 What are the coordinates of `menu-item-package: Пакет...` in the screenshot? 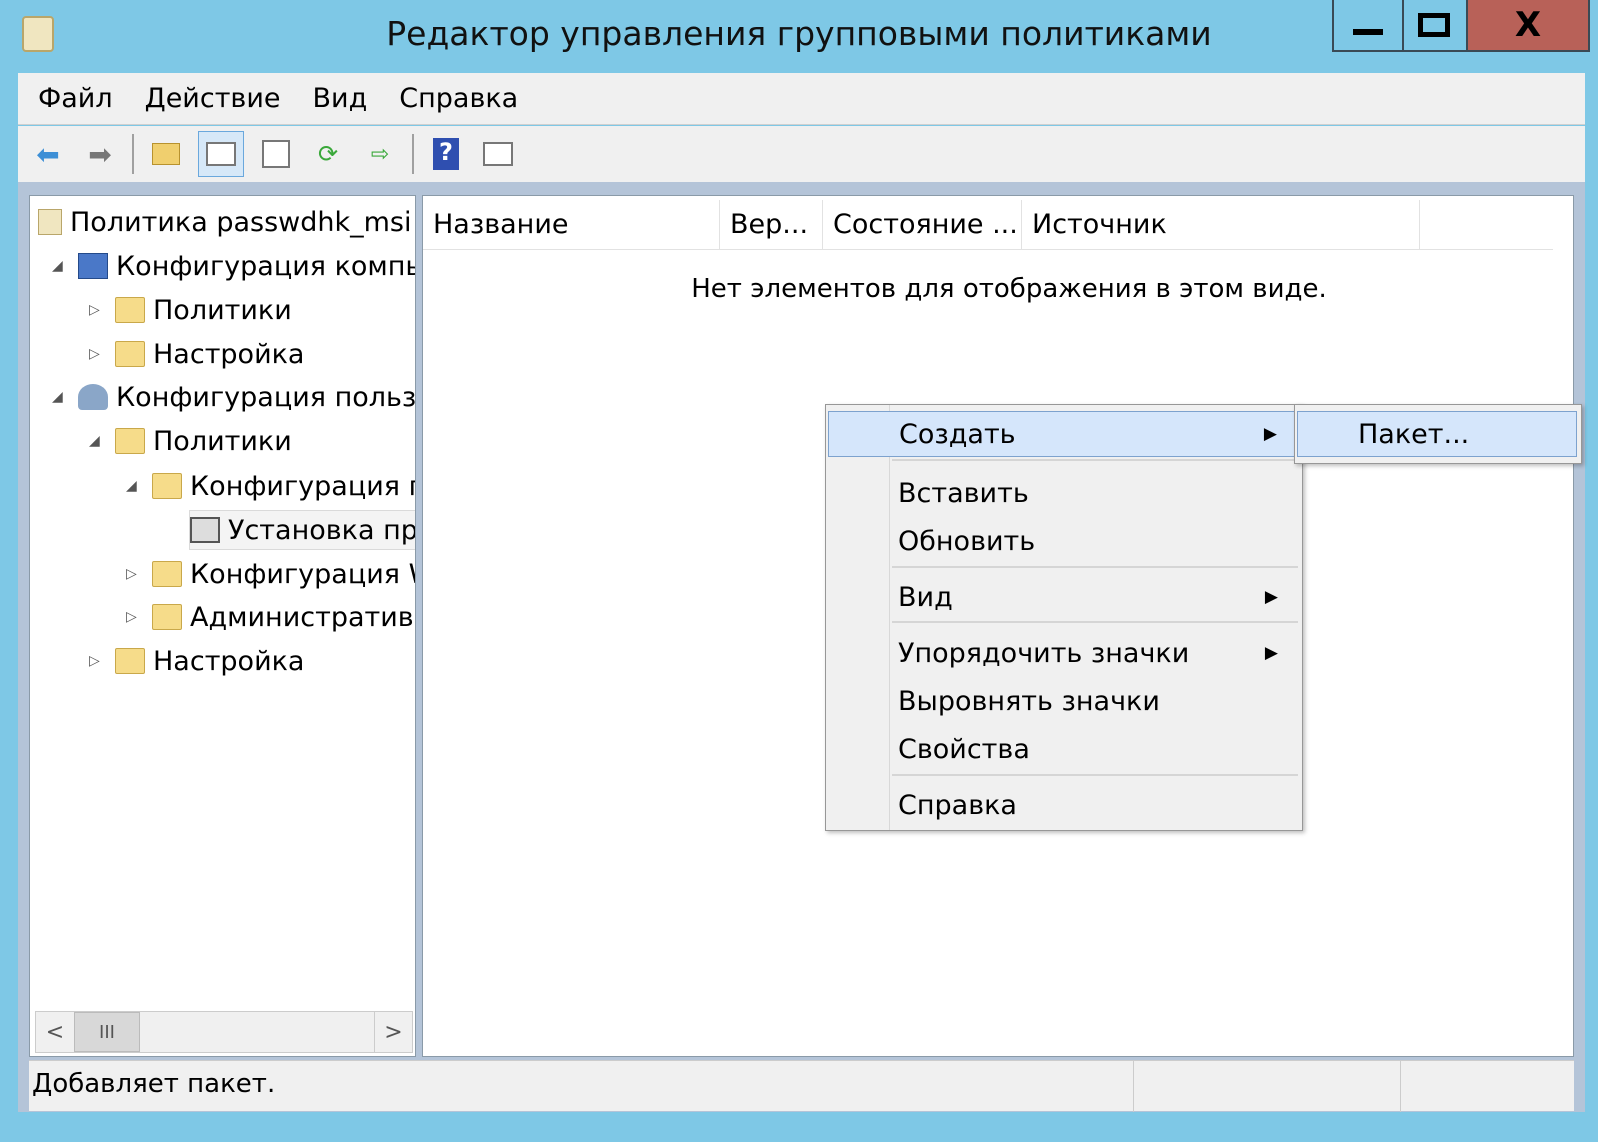 It's located at (1437, 434).